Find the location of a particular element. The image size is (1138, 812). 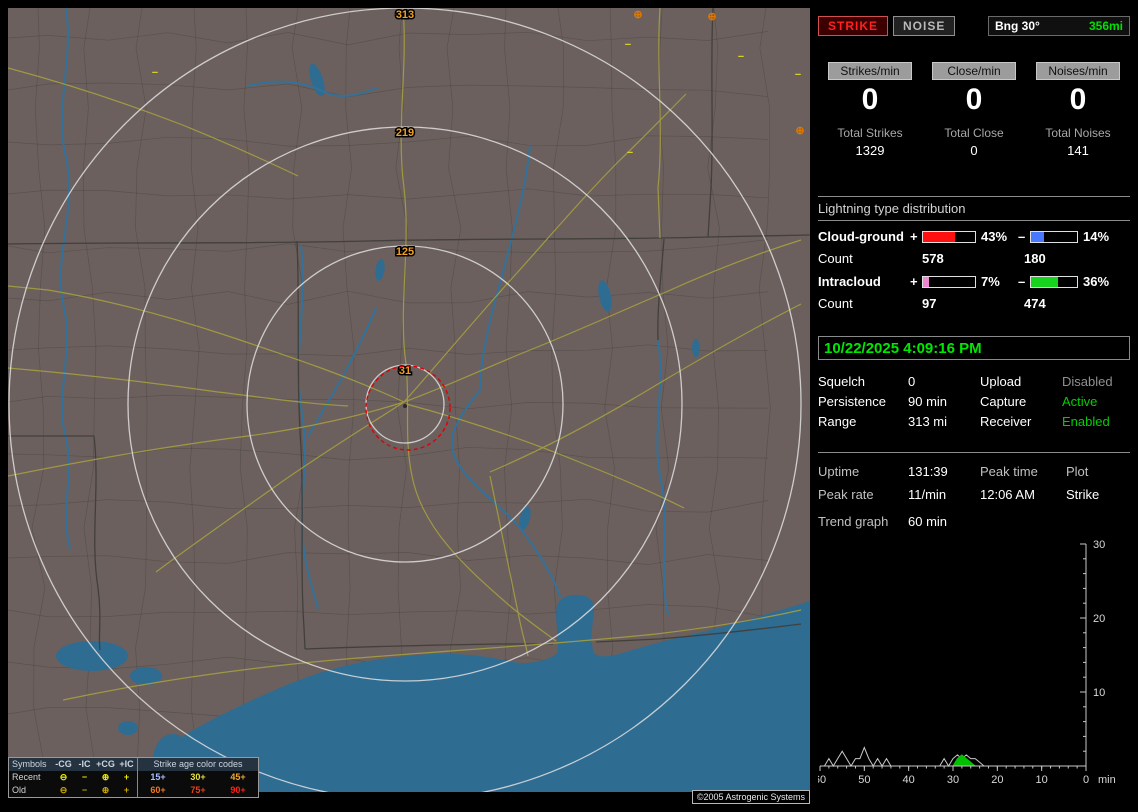

capture-label: Capture is located at coordinates (1003, 401).